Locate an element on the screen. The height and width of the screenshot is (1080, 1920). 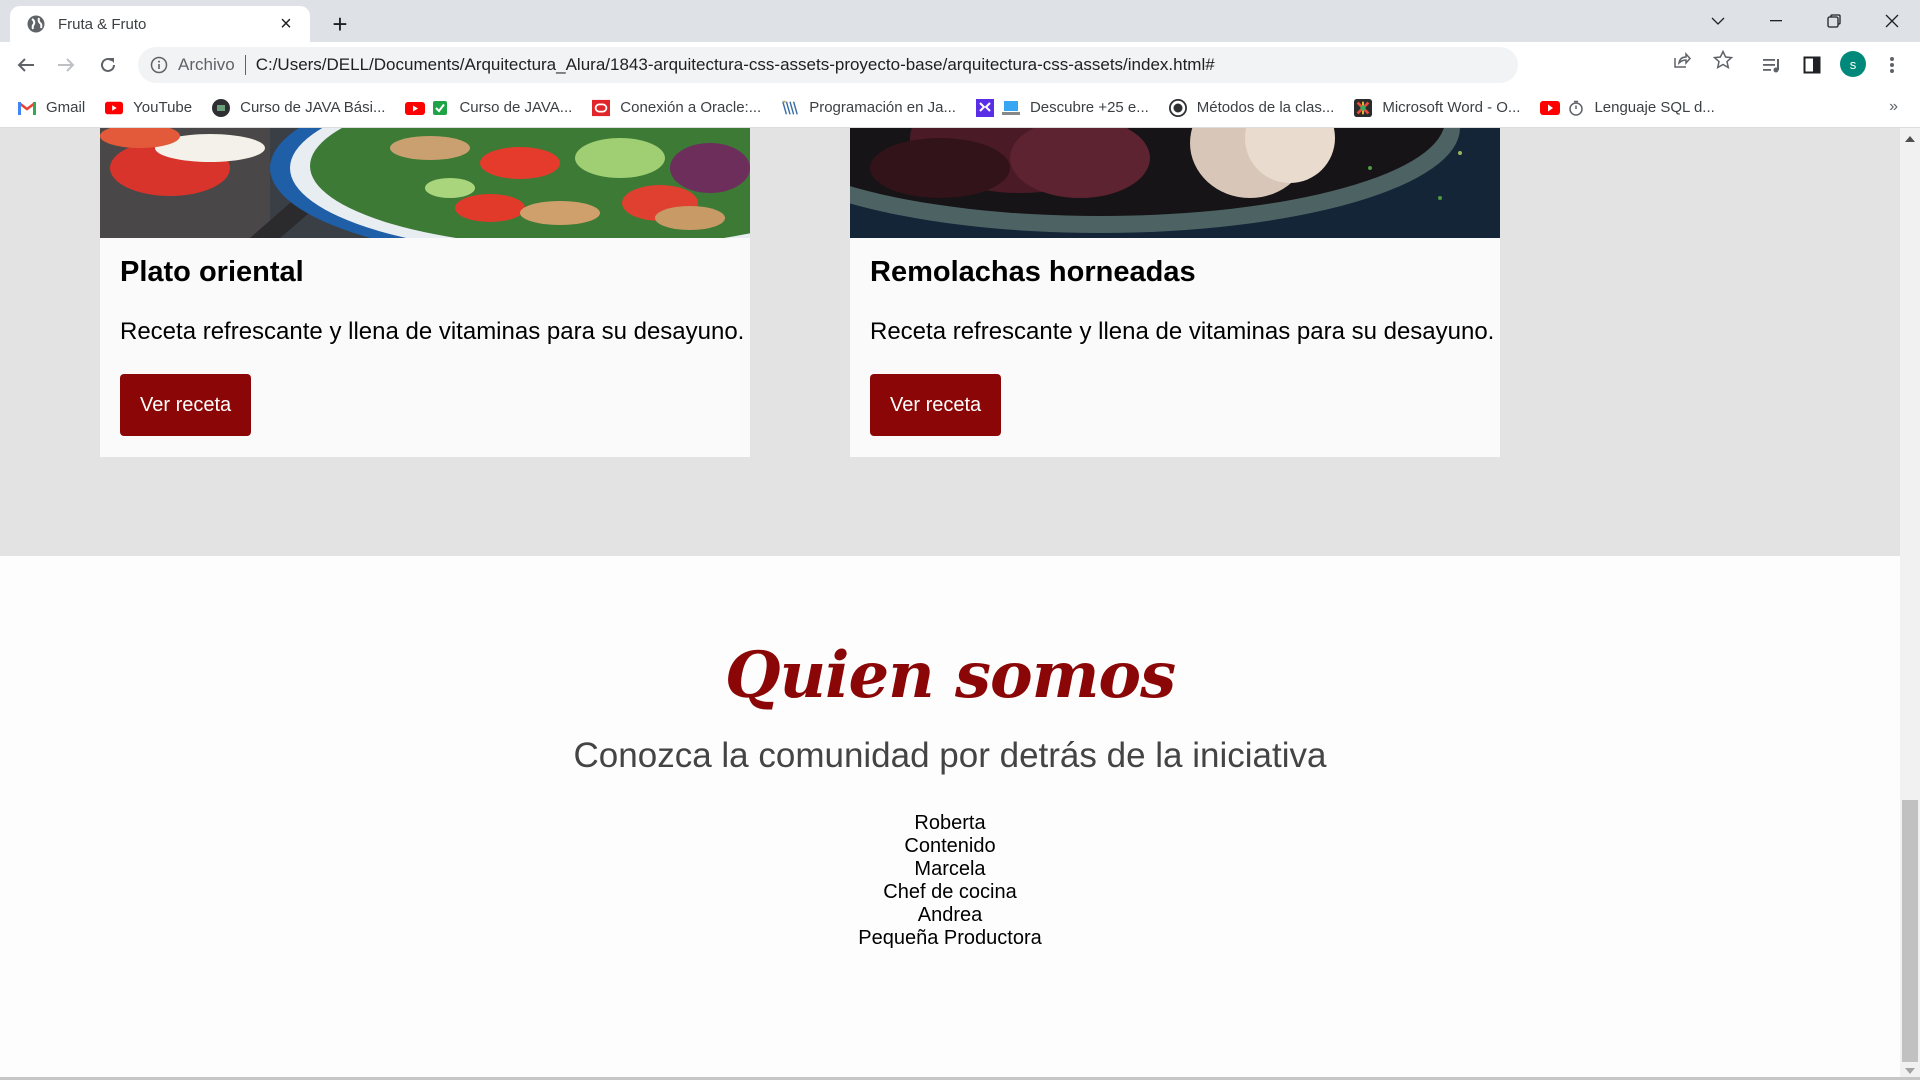
laptop-icon is located at coordinates (997, 107).